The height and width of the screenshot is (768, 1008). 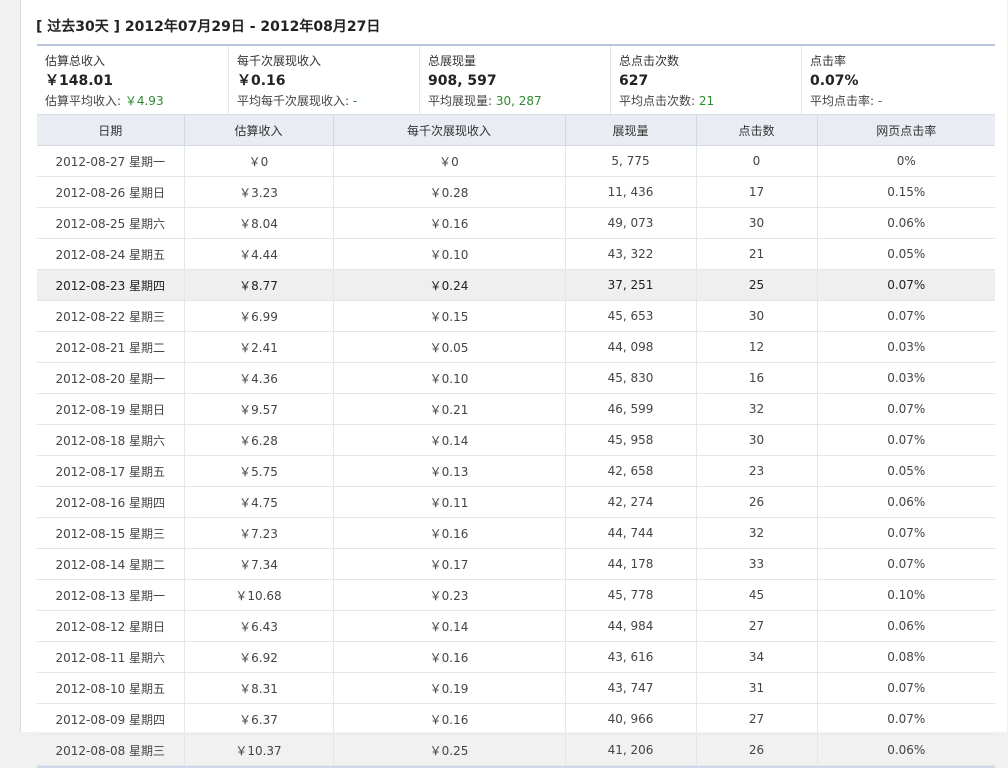 What do you see at coordinates (110, 161) in the screenshot?
I see `cell-date: 2012-08-27 星期一` at bounding box center [110, 161].